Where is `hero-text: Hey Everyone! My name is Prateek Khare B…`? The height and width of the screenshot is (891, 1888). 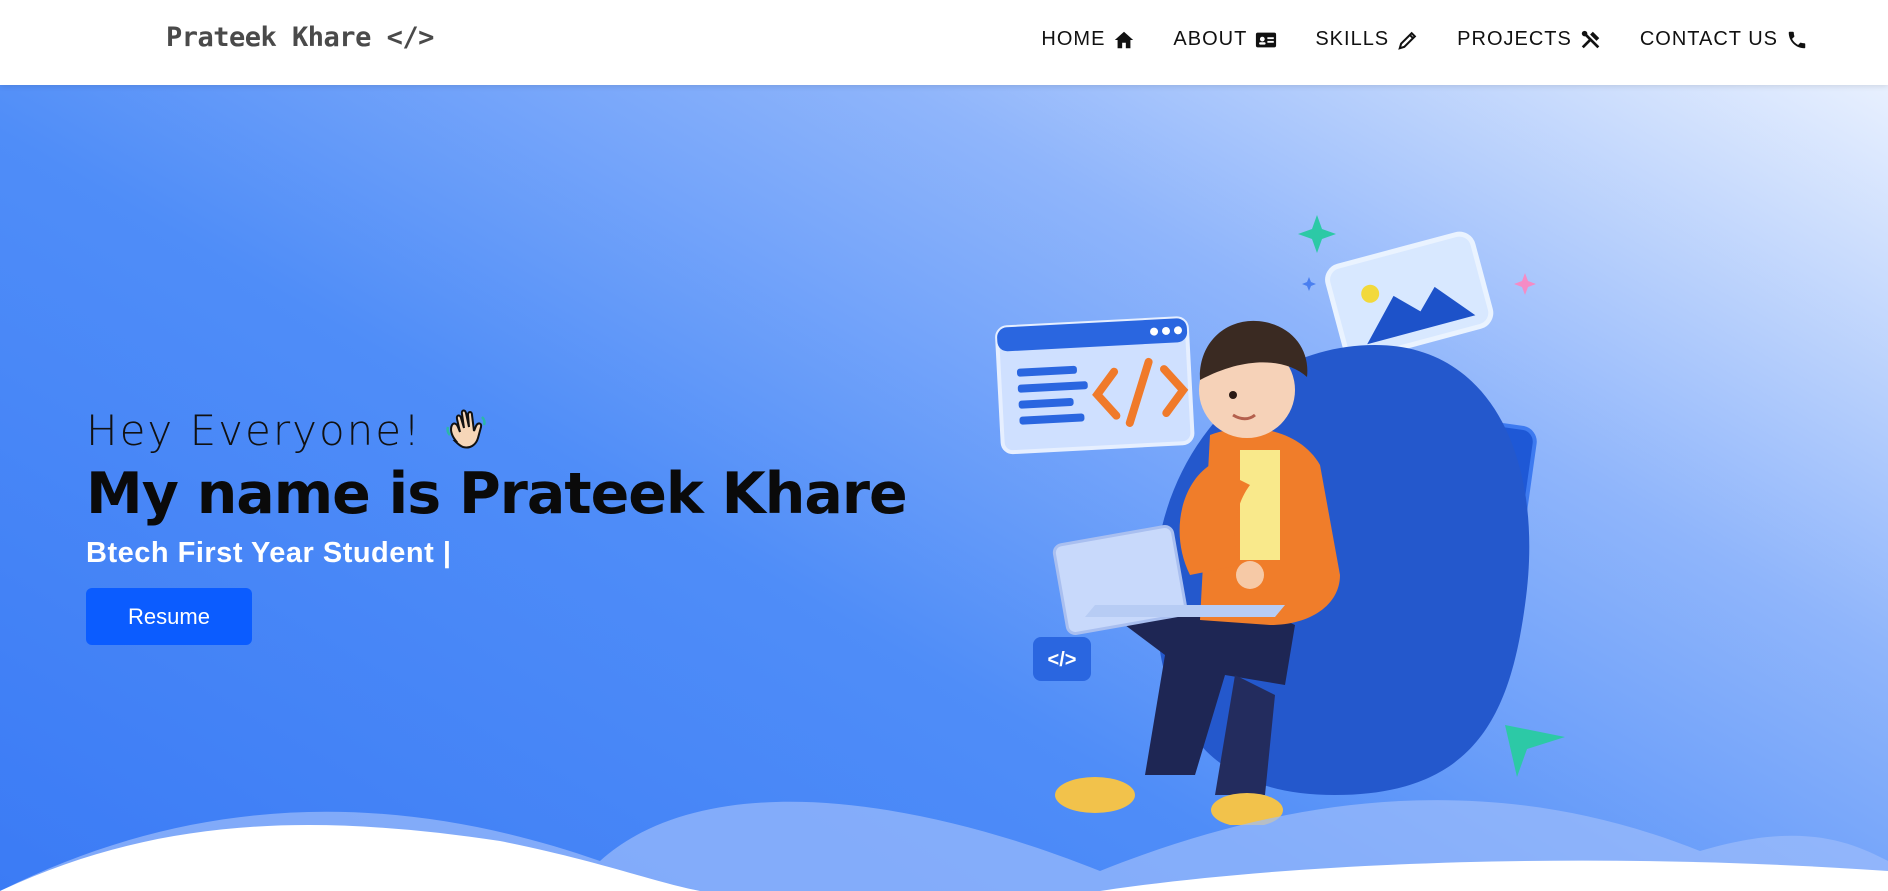
hero-text: Hey Everyone! My name is Prateek Khare B… is located at coordinates (497, 525).